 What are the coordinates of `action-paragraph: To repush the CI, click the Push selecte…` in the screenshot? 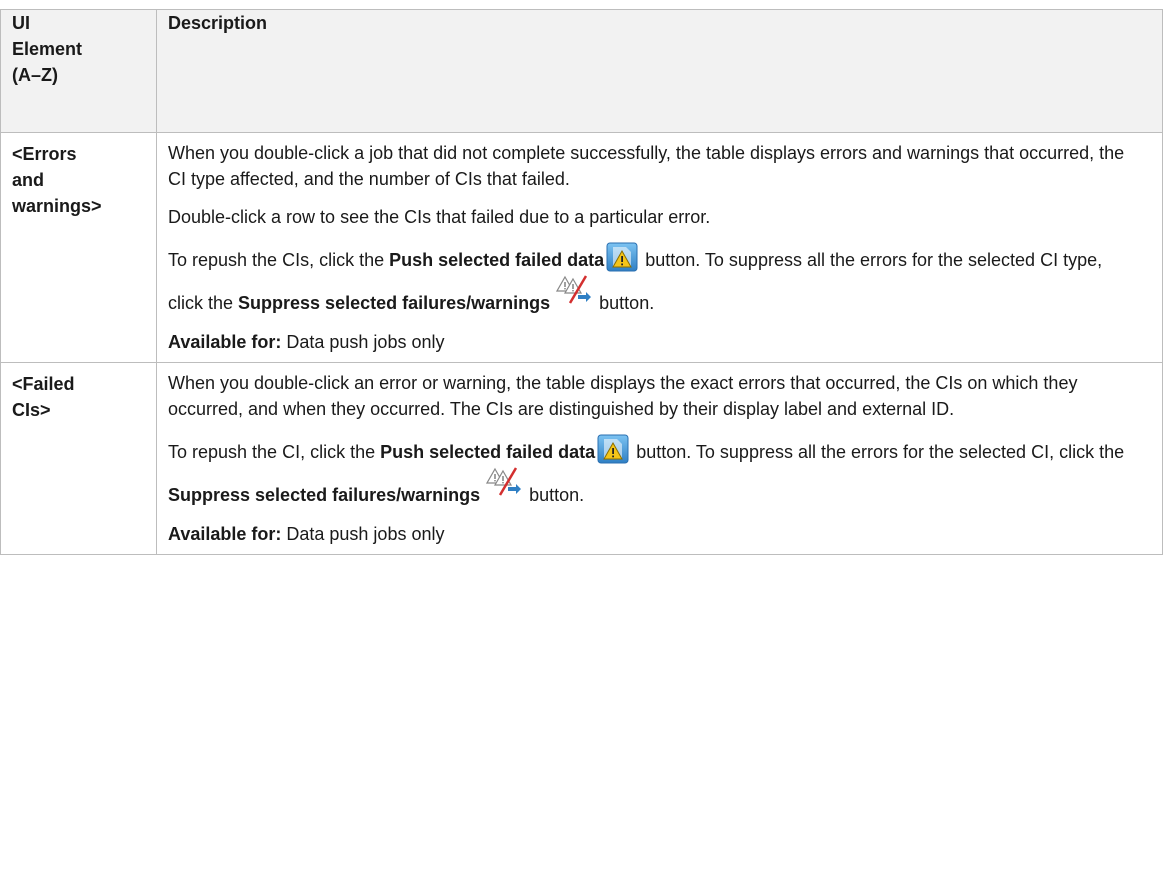 It's located at (655, 471).